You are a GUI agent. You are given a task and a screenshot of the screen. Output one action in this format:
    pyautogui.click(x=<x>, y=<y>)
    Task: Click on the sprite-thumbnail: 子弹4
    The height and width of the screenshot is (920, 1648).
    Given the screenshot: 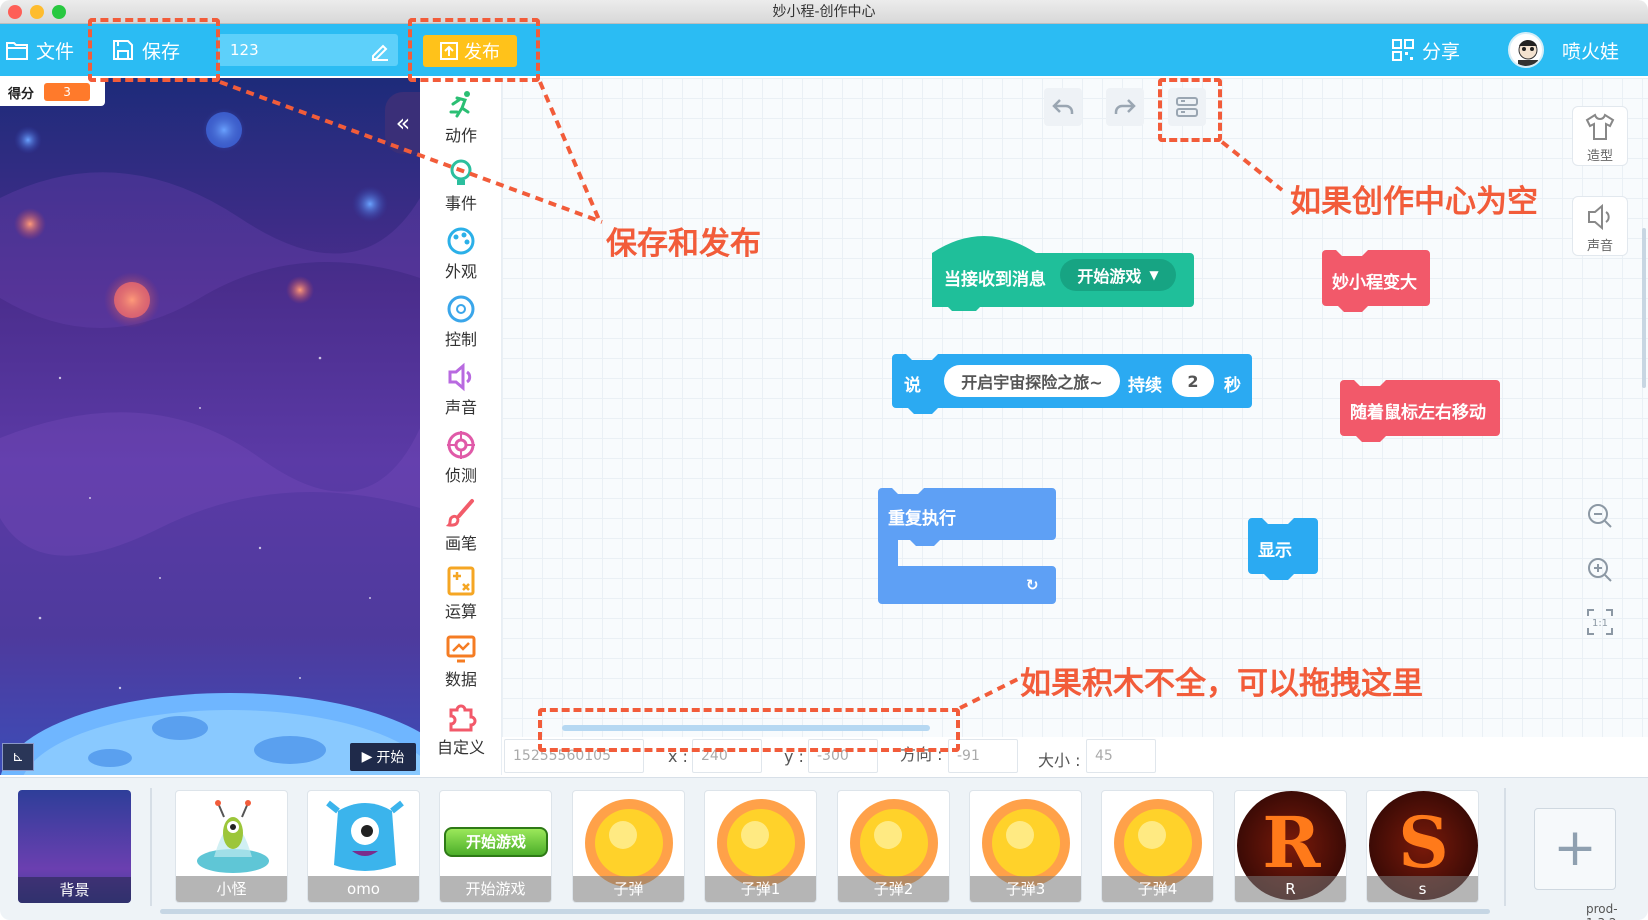 What is the action you would take?
    pyautogui.click(x=1157, y=846)
    